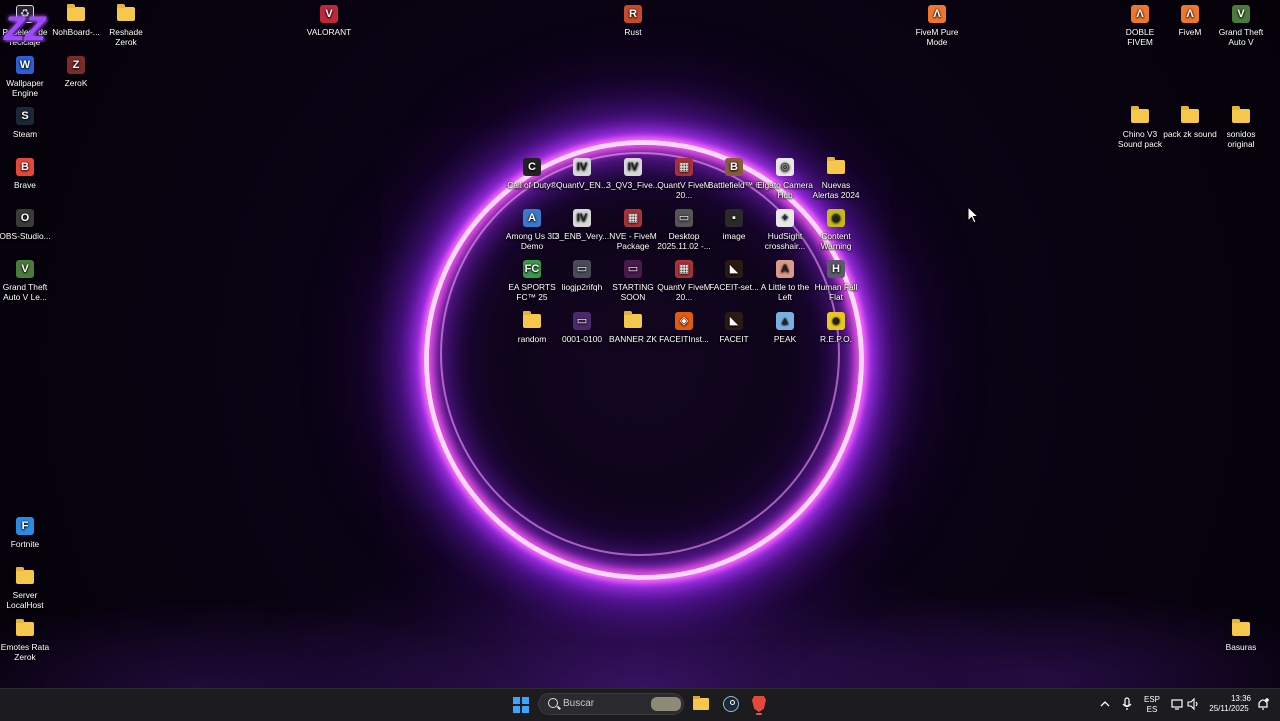 This screenshot has width=1280, height=721. What do you see at coordinates (785, 281) in the screenshot?
I see `desktop-icon-a-little-to-the-left: A A Little to the Left` at bounding box center [785, 281].